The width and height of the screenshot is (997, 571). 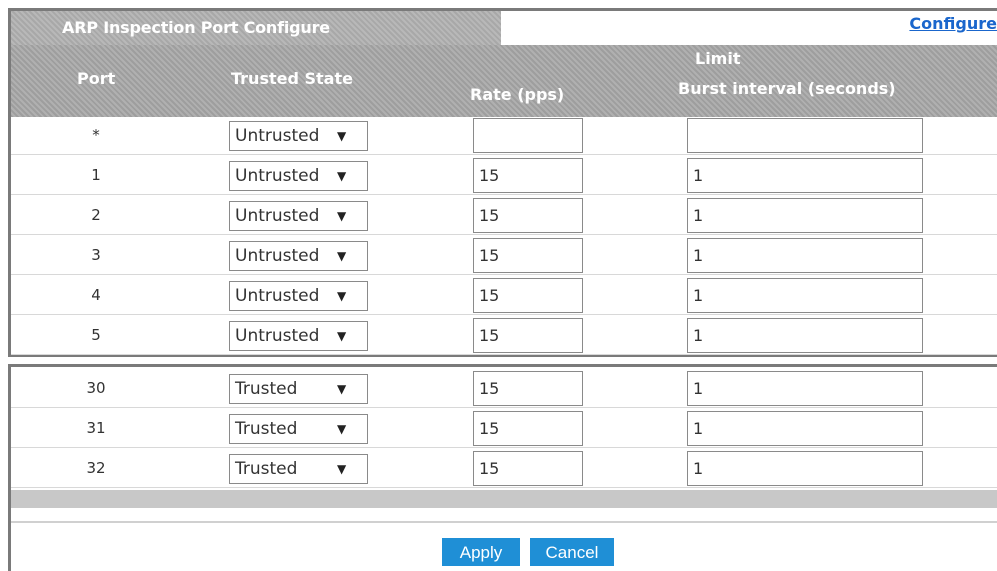 What do you see at coordinates (572, 552) in the screenshot?
I see `cancel-button: Cancel` at bounding box center [572, 552].